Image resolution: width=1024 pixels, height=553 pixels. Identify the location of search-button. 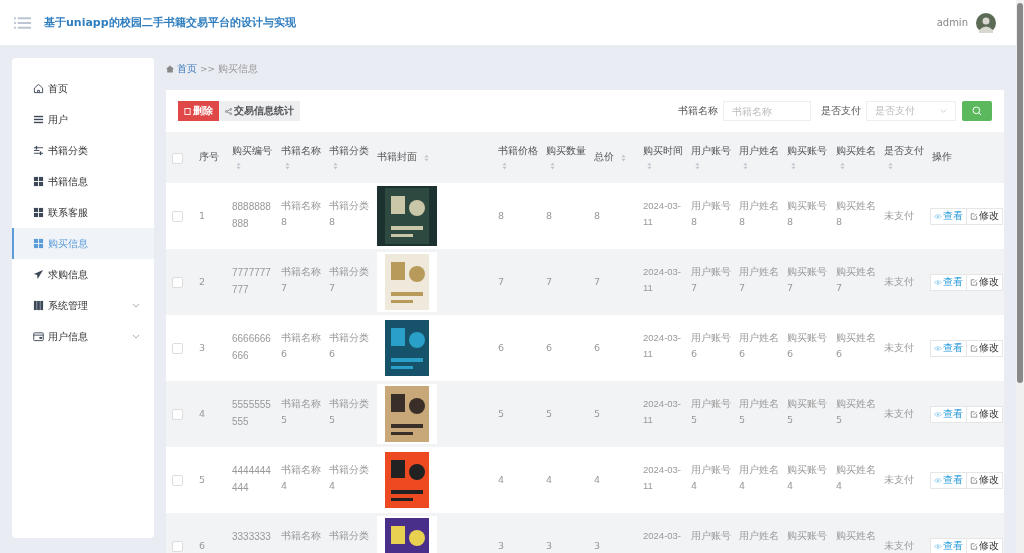
(977, 111).